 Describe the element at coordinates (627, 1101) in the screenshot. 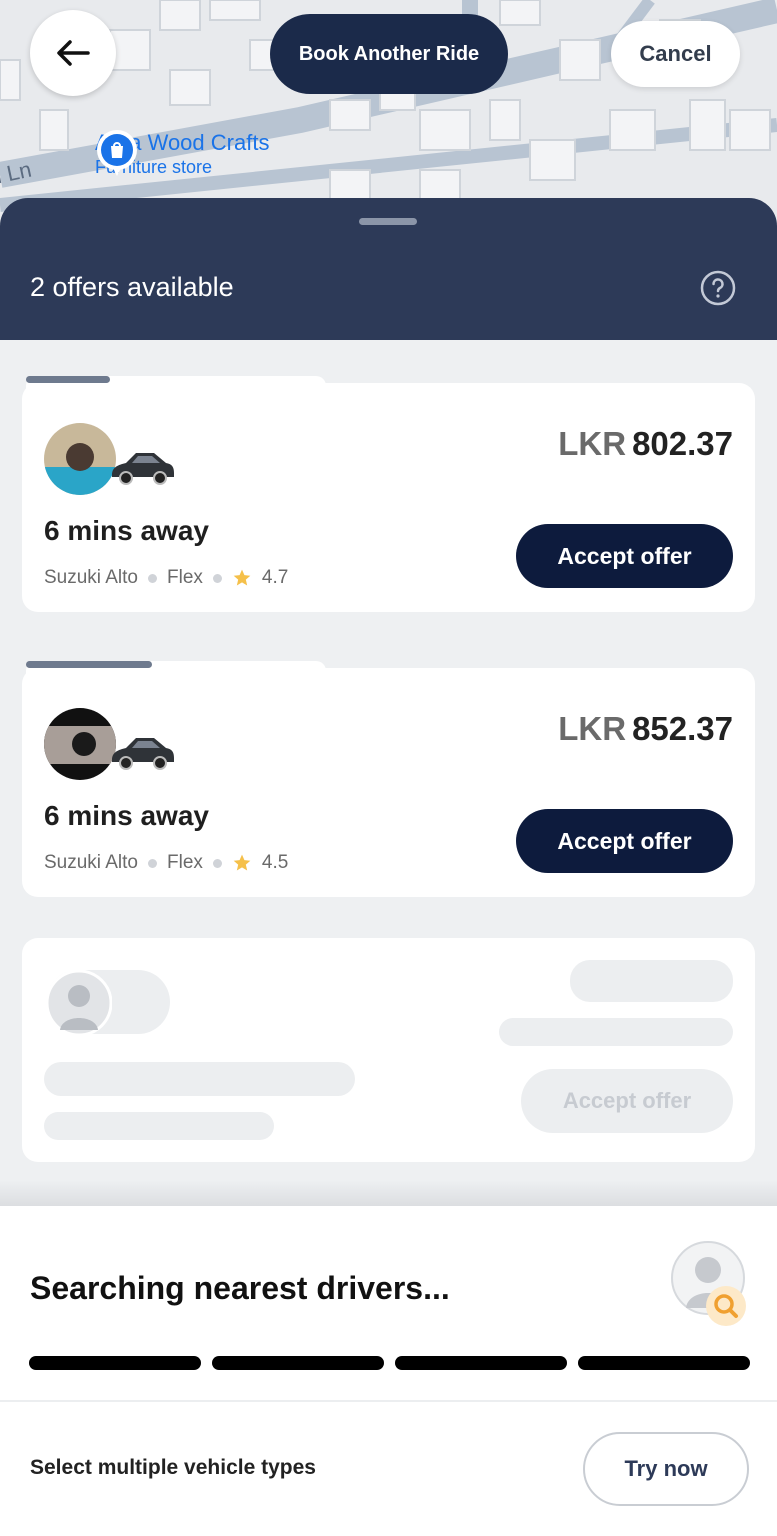

I see `accept-offer-button-disabled: Accept offer` at that location.